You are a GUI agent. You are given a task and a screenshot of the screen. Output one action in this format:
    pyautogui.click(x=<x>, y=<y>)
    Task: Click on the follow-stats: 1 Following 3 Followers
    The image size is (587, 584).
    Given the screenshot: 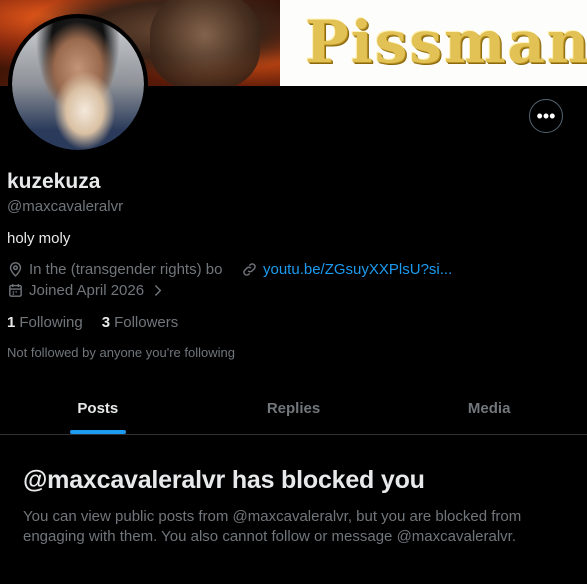 What is the action you would take?
    pyautogui.click(x=92, y=322)
    